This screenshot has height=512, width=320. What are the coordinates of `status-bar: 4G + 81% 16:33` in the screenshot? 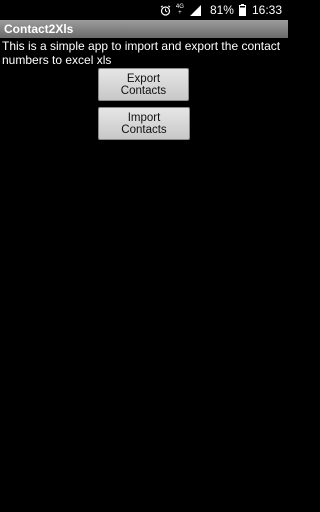 It's located at (144, 10).